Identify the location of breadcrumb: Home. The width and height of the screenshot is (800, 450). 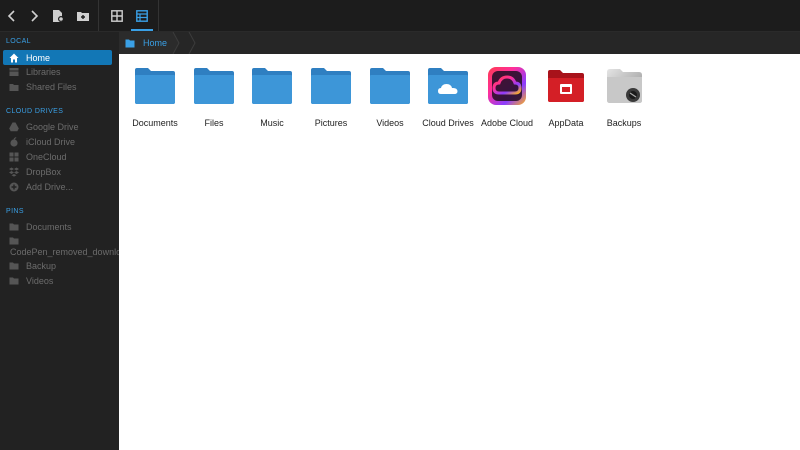
(459, 43).